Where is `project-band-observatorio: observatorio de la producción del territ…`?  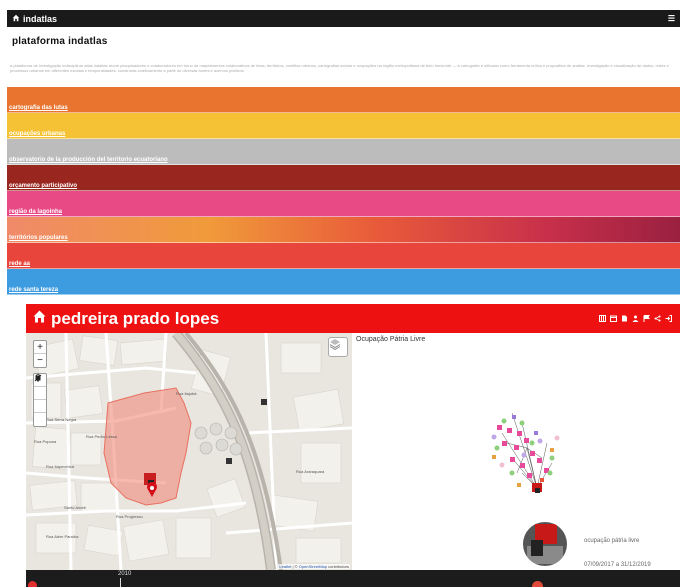 project-band-observatorio: observatorio de la producción del territ… is located at coordinates (343, 152).